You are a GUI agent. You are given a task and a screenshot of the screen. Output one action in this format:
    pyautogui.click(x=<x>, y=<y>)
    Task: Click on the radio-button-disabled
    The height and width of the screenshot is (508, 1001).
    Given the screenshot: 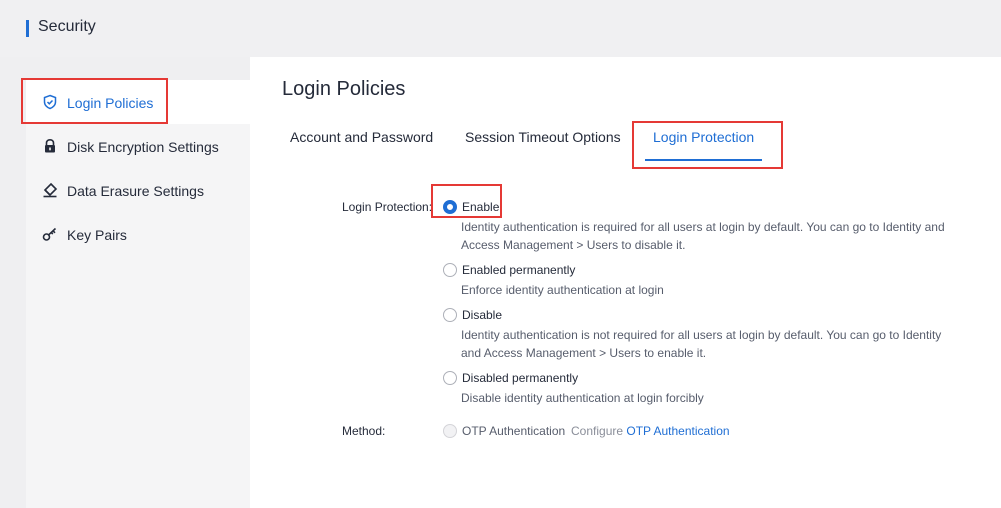 What is the action you would take?
    pyautogui.click(x=450, y=431)
    